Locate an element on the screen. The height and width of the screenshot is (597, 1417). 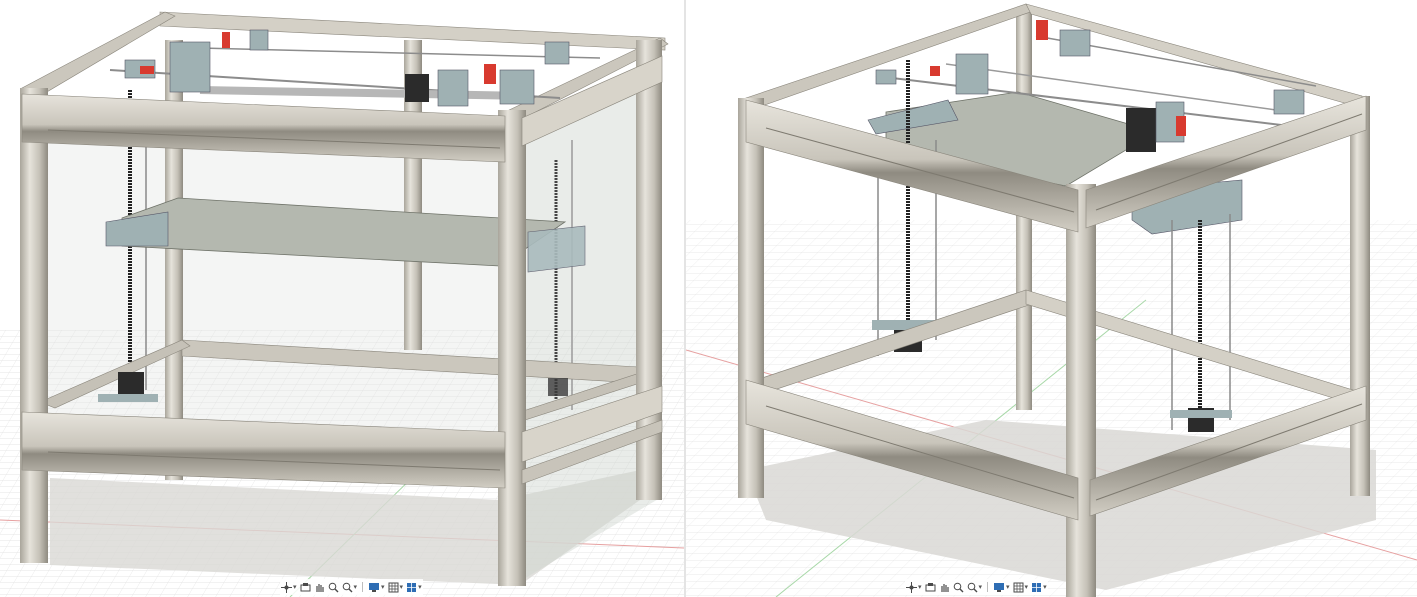
z-motor-right-mount is located at coordinates (1201, 414).